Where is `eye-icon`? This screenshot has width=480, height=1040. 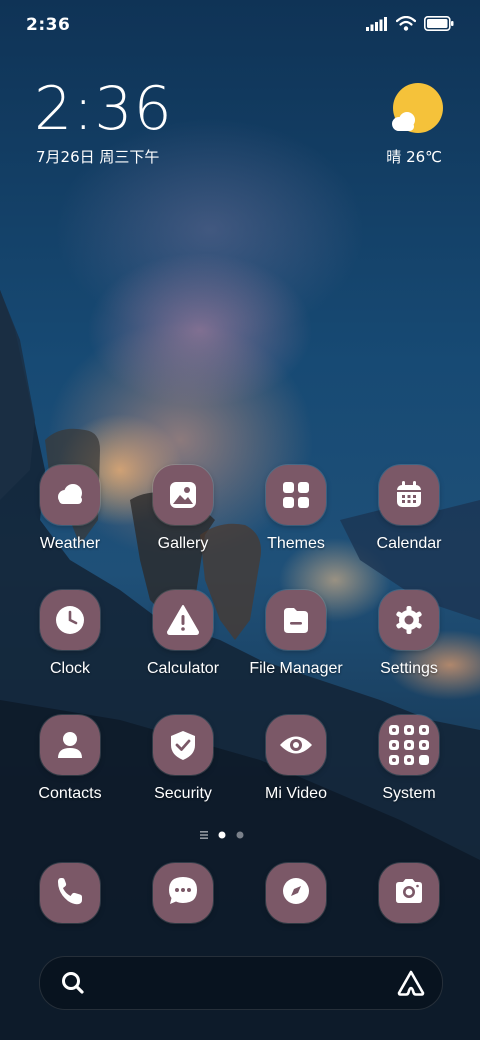 eye-icon is located at coordinates (296, 745).